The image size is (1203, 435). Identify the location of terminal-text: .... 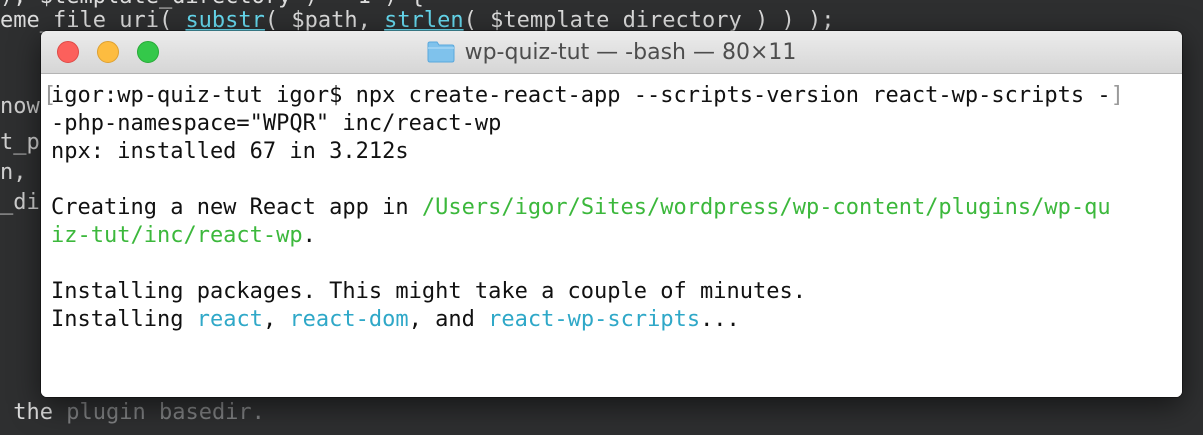
(720, 319).